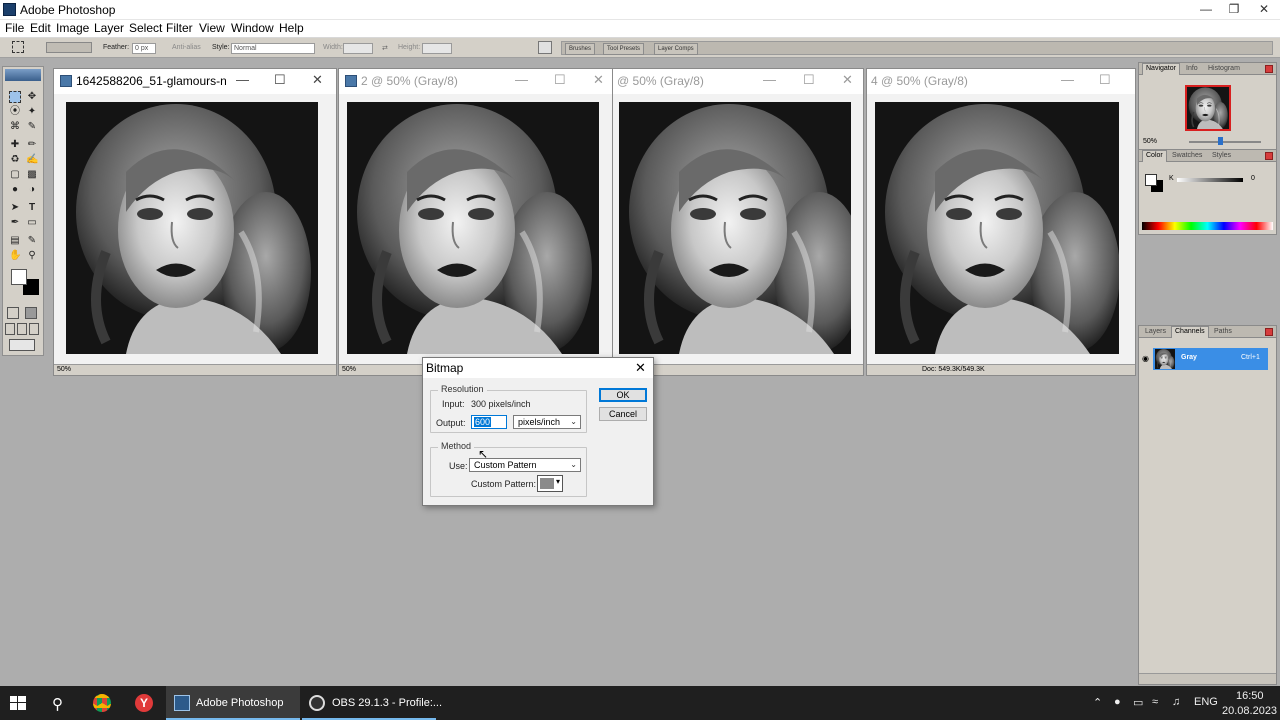 This screenshot has height=720, width=1280. Describe the element at coordinates (179, 28) in the screenshot. I see `menu-filter: Filter` at that location.